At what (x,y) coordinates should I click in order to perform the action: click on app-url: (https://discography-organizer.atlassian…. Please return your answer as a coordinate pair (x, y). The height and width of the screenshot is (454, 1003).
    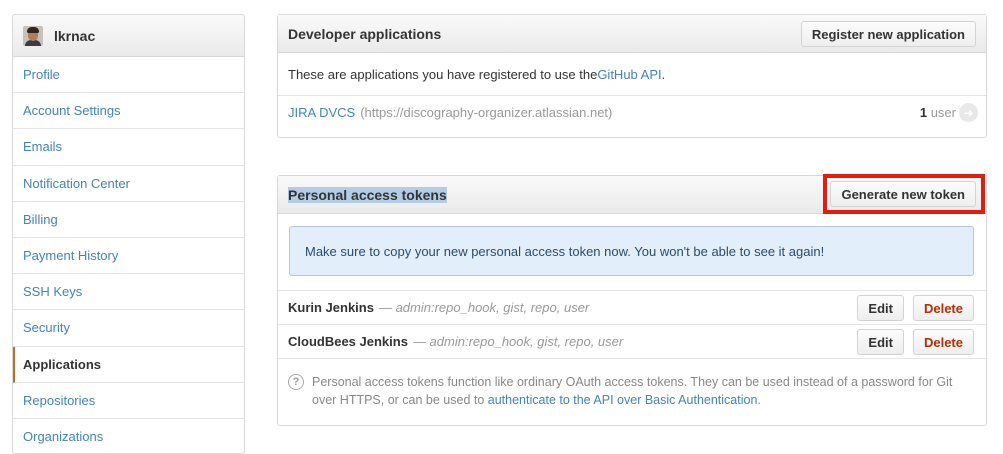
    Looking at the image, I should click on (486, 112).